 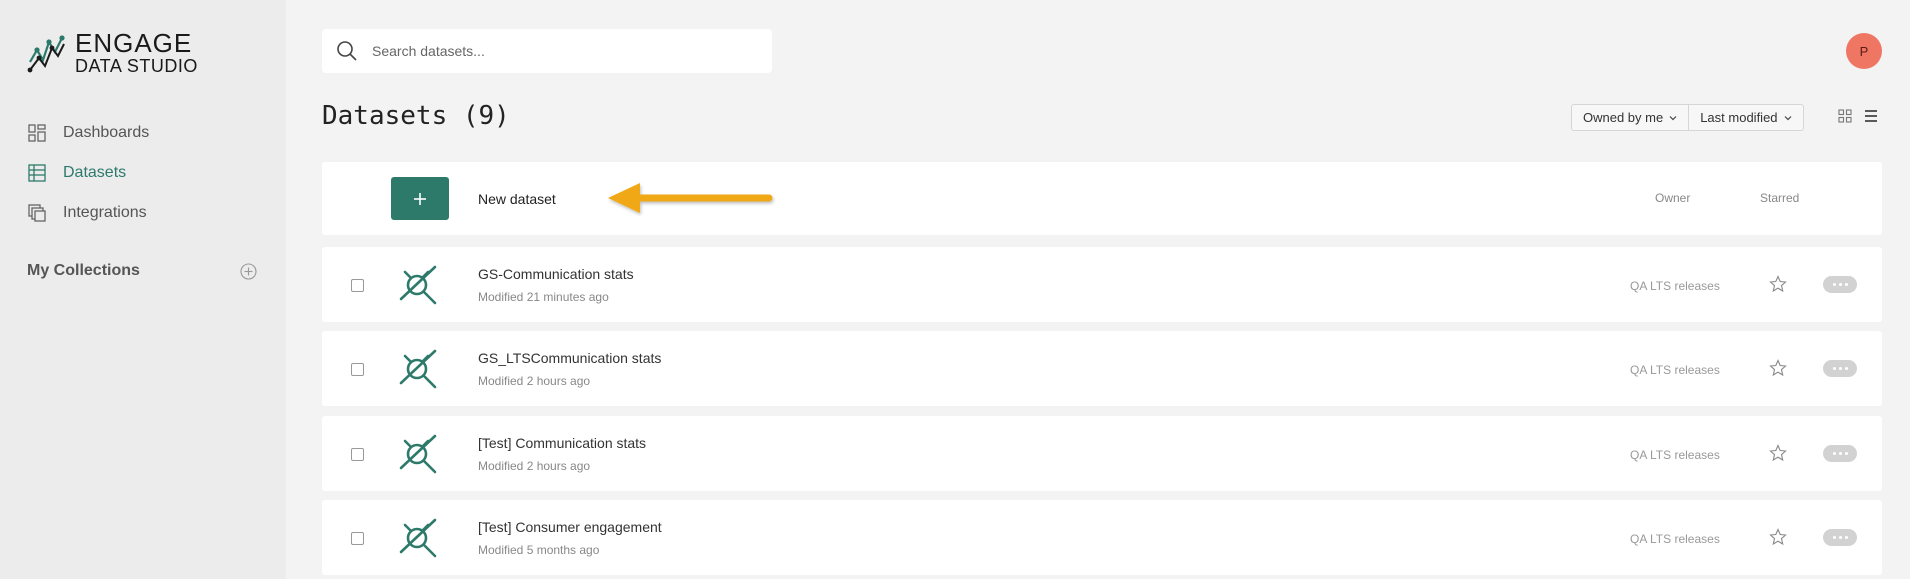 What do you see at coordinates (562, 51) in the screenshot?
I see `search-input` at bounding box center [562, 51].